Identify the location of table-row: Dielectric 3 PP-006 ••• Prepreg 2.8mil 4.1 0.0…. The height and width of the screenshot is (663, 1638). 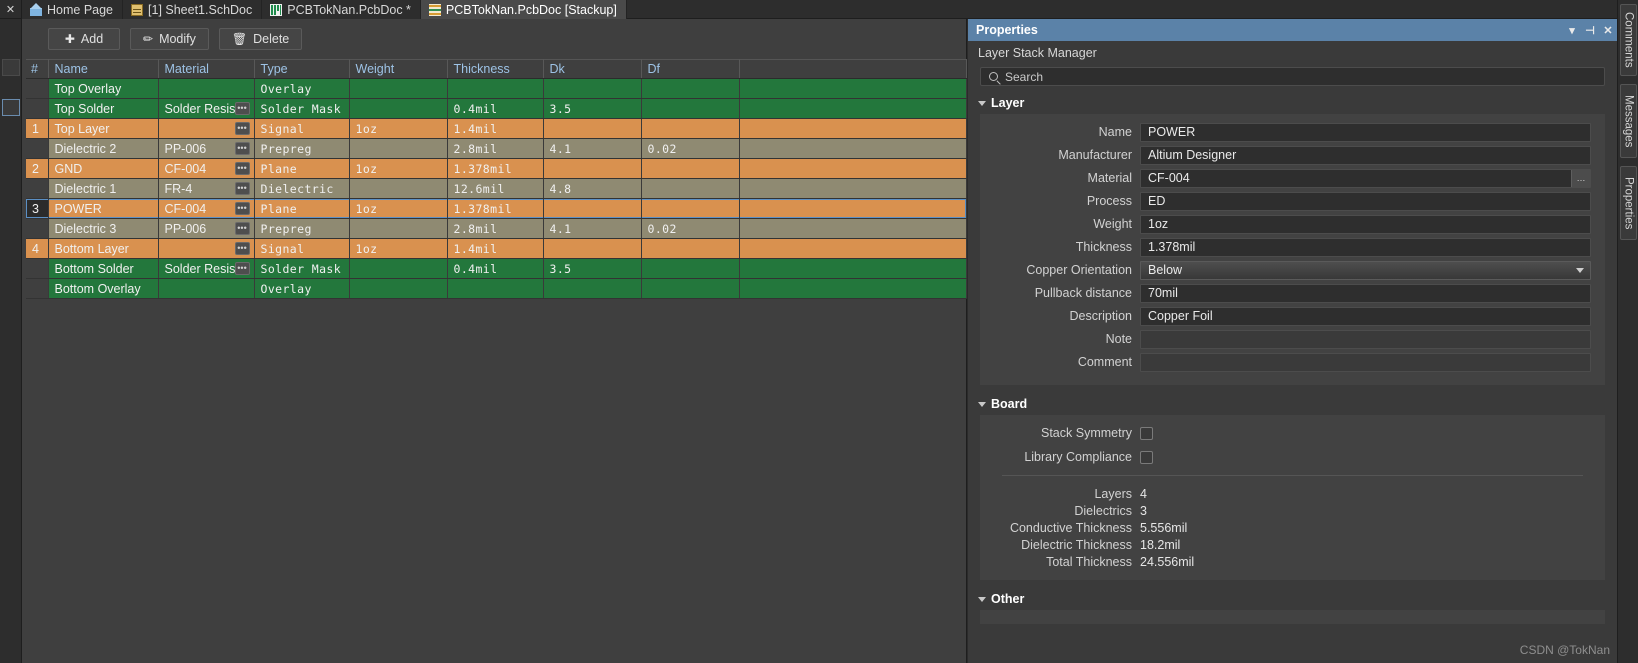
(496, 228).